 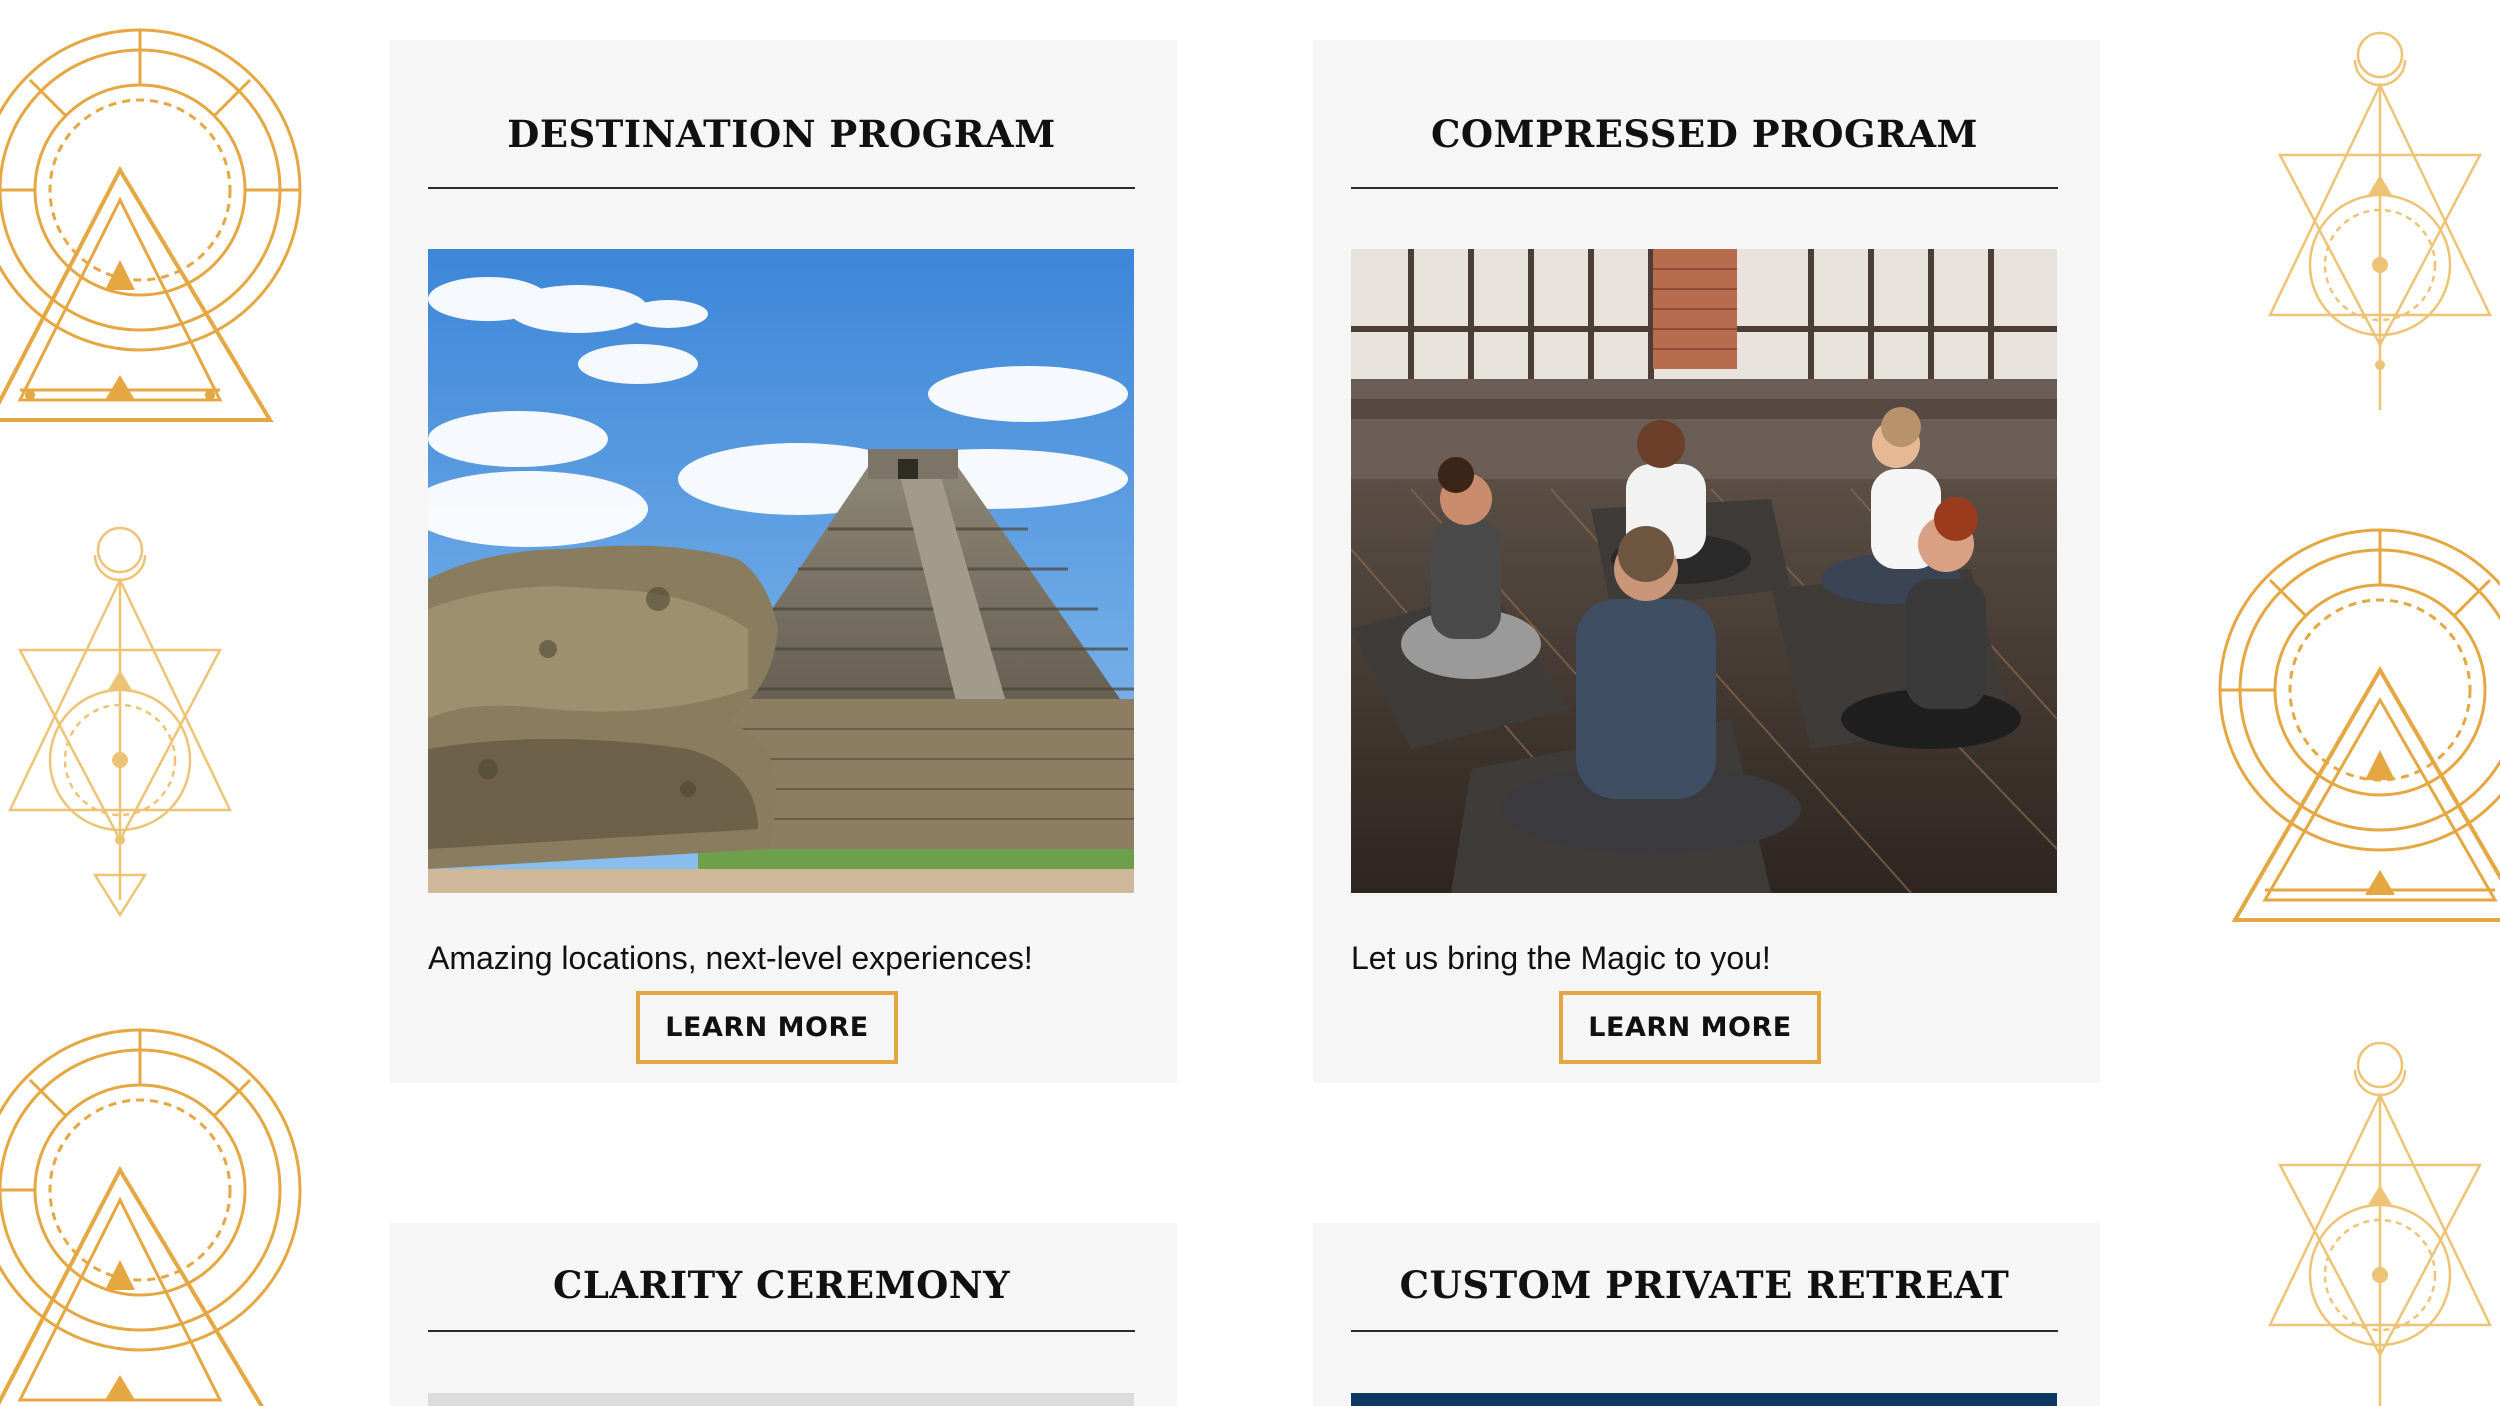 I want to click on yoga-circle-photo, so click(x=1704, y=571).